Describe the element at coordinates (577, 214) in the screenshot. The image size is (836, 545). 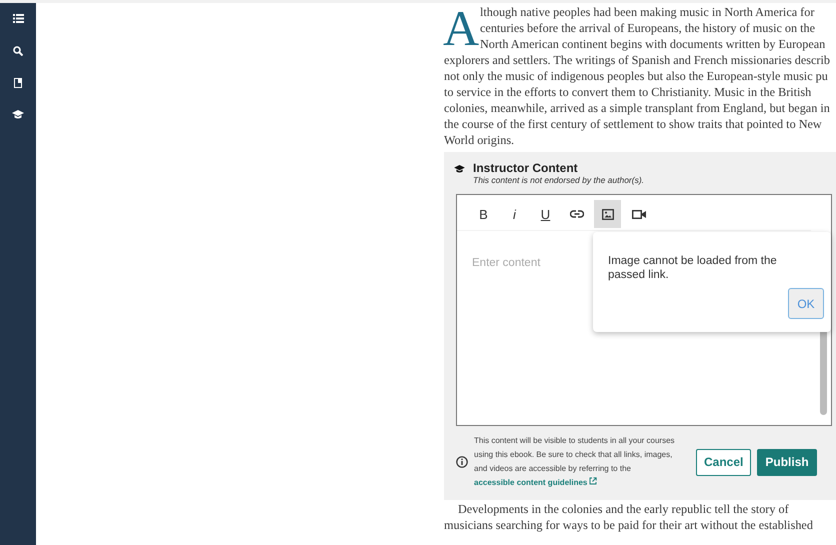
I see `link-icon` at that location.